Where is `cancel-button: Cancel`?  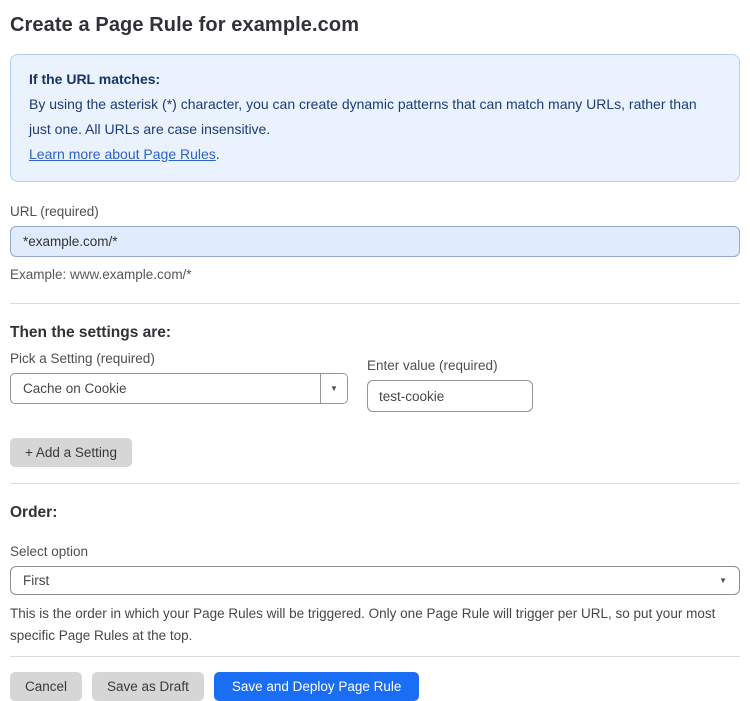 cancel-button: Cancel is located at coordinates (46, 686).